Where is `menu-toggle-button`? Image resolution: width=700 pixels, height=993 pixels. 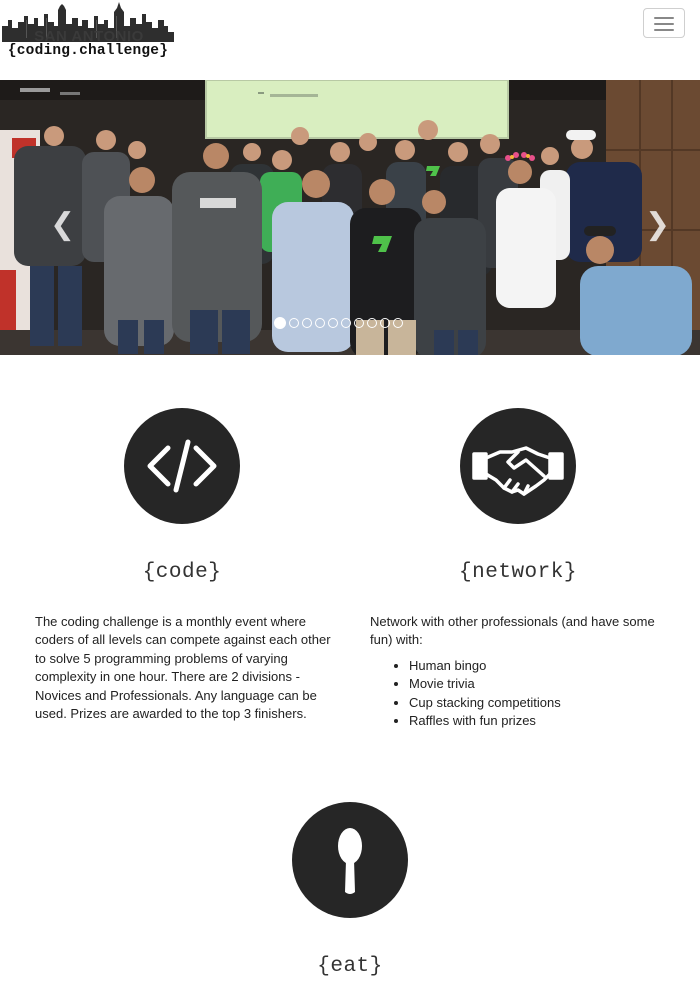
menu-toggle-button is located at coordinates (664, 23).